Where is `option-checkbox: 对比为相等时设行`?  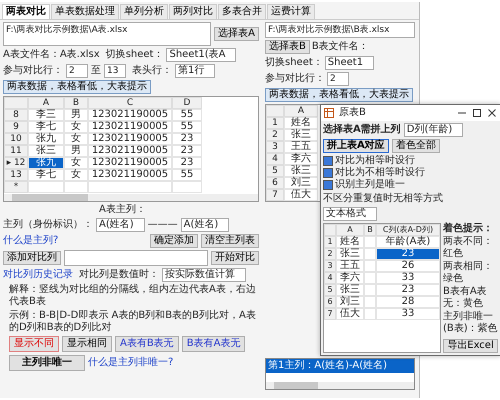
option-checkbox: 对比为相等时设行 is located at coordinates (410, 161).